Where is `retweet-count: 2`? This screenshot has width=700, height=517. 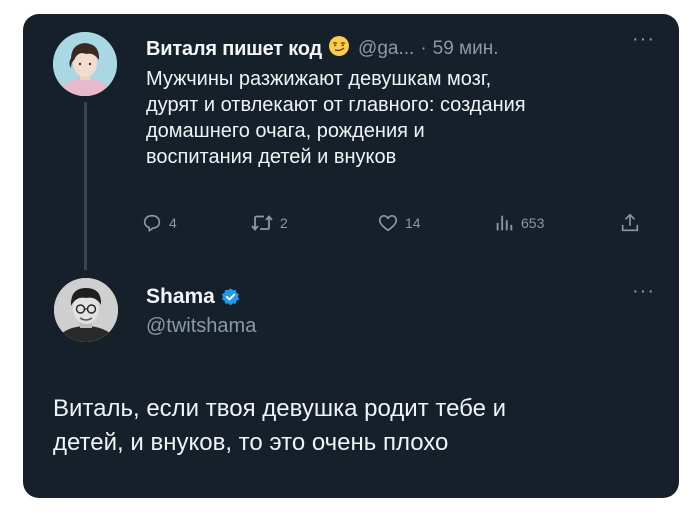 retweet-count: 2 is located at coordinates (284, 223).